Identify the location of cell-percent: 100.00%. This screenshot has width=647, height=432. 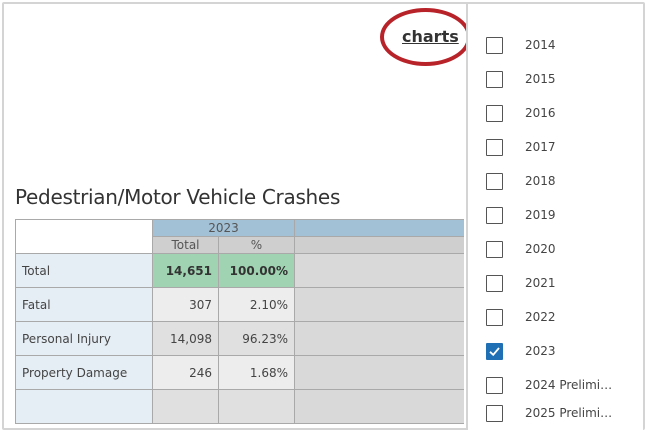
(256, 270).